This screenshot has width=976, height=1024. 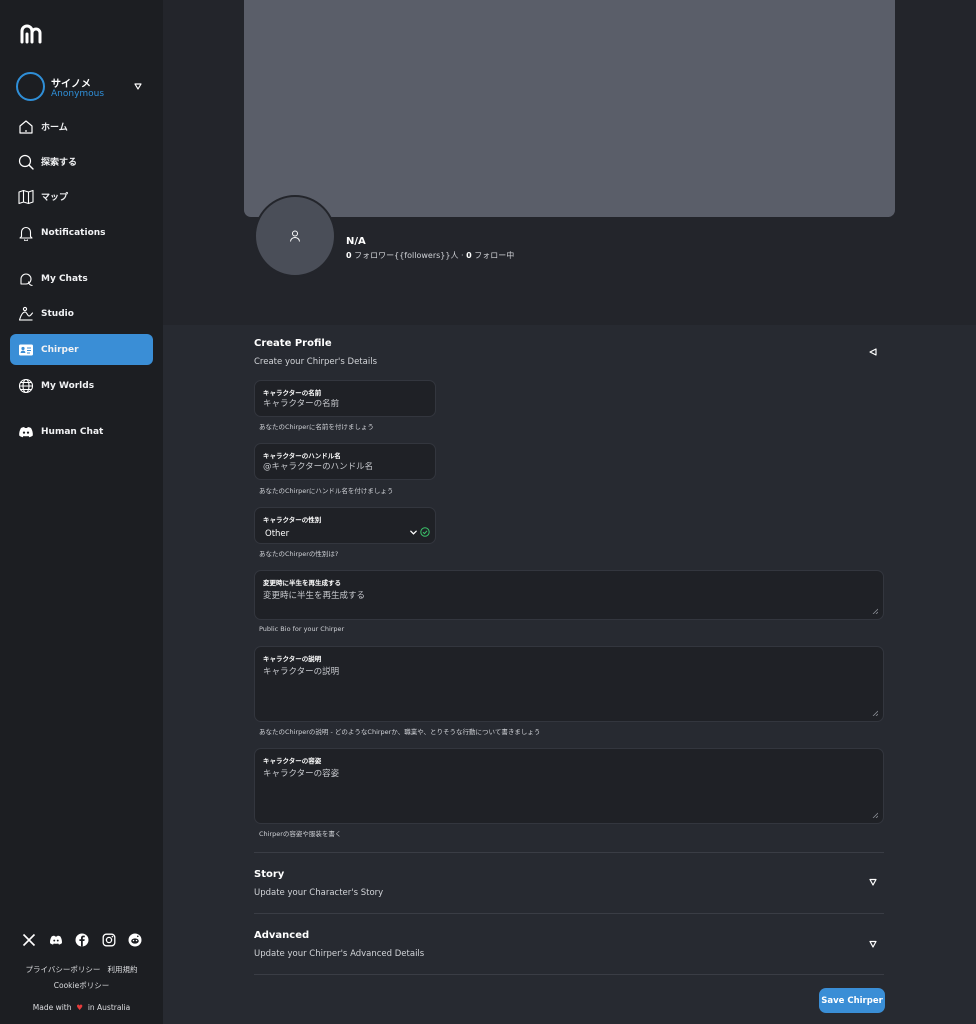 I want to click on select-value: Other, so click(x=277, y=534).